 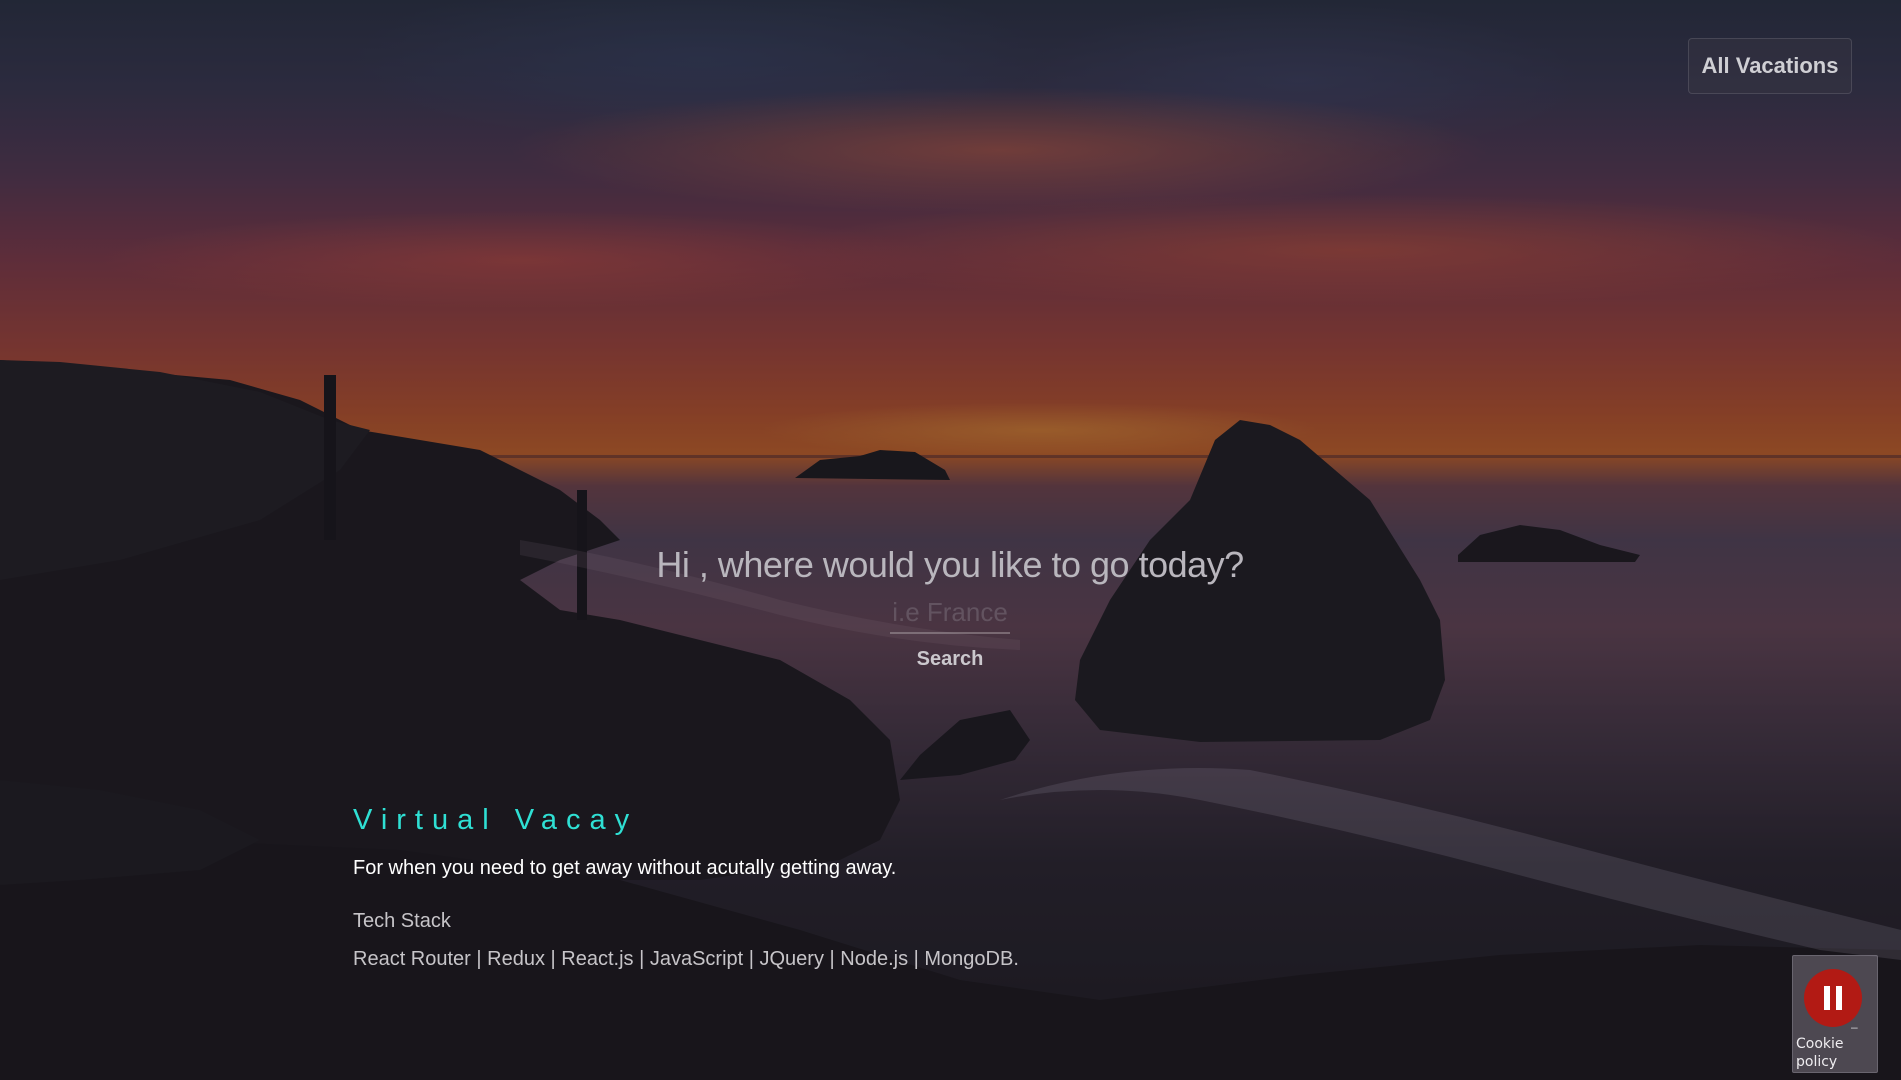 I want to click on search-button: Search, so click(x=950, y=659).